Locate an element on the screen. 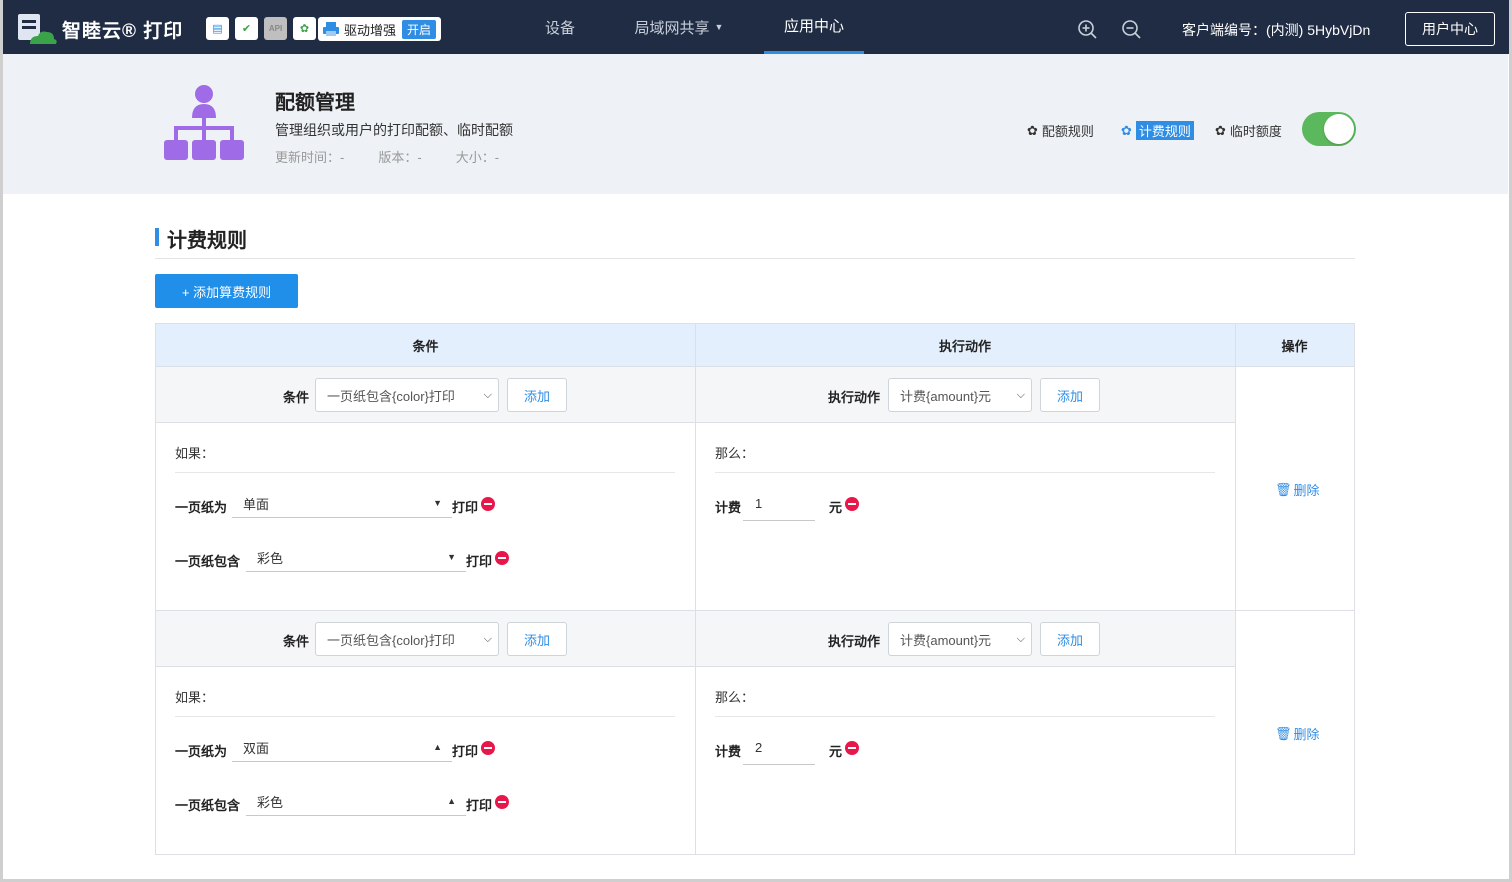  if-divider is located at coordinates (425, 472).